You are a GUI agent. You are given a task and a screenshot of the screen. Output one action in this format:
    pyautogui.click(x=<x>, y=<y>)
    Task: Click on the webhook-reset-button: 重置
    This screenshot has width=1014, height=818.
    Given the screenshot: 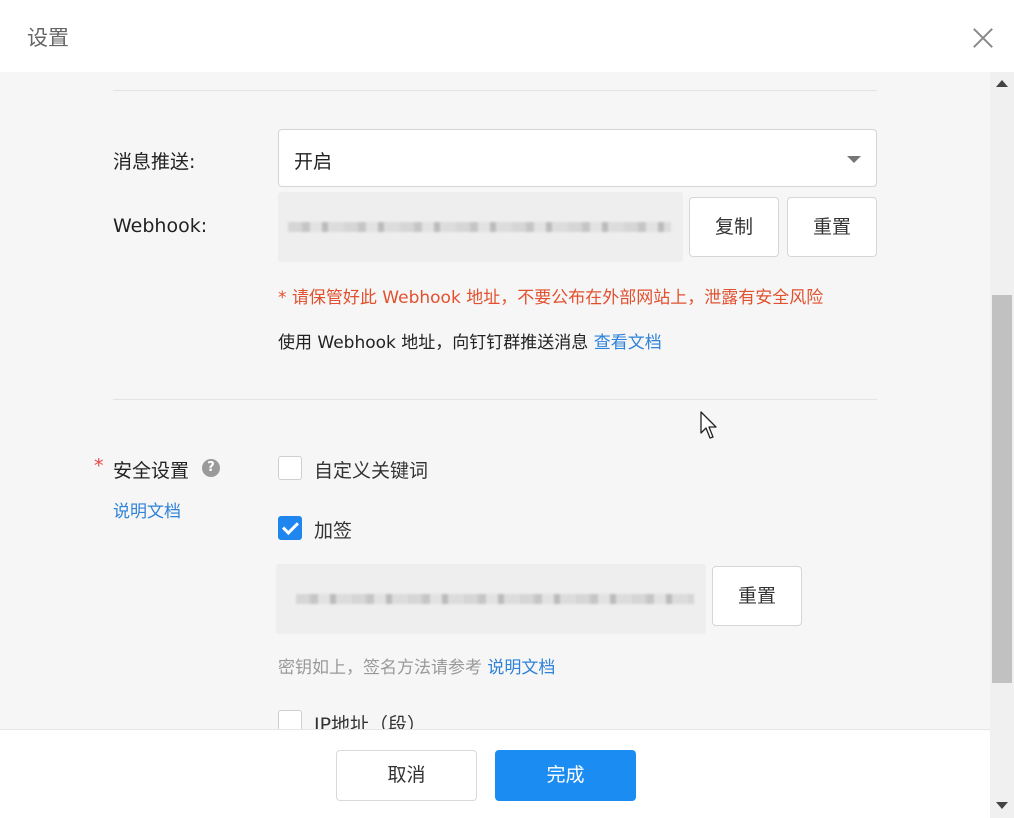 What is the action you would take?
    pyautogui.click(x=832, y=227)
    